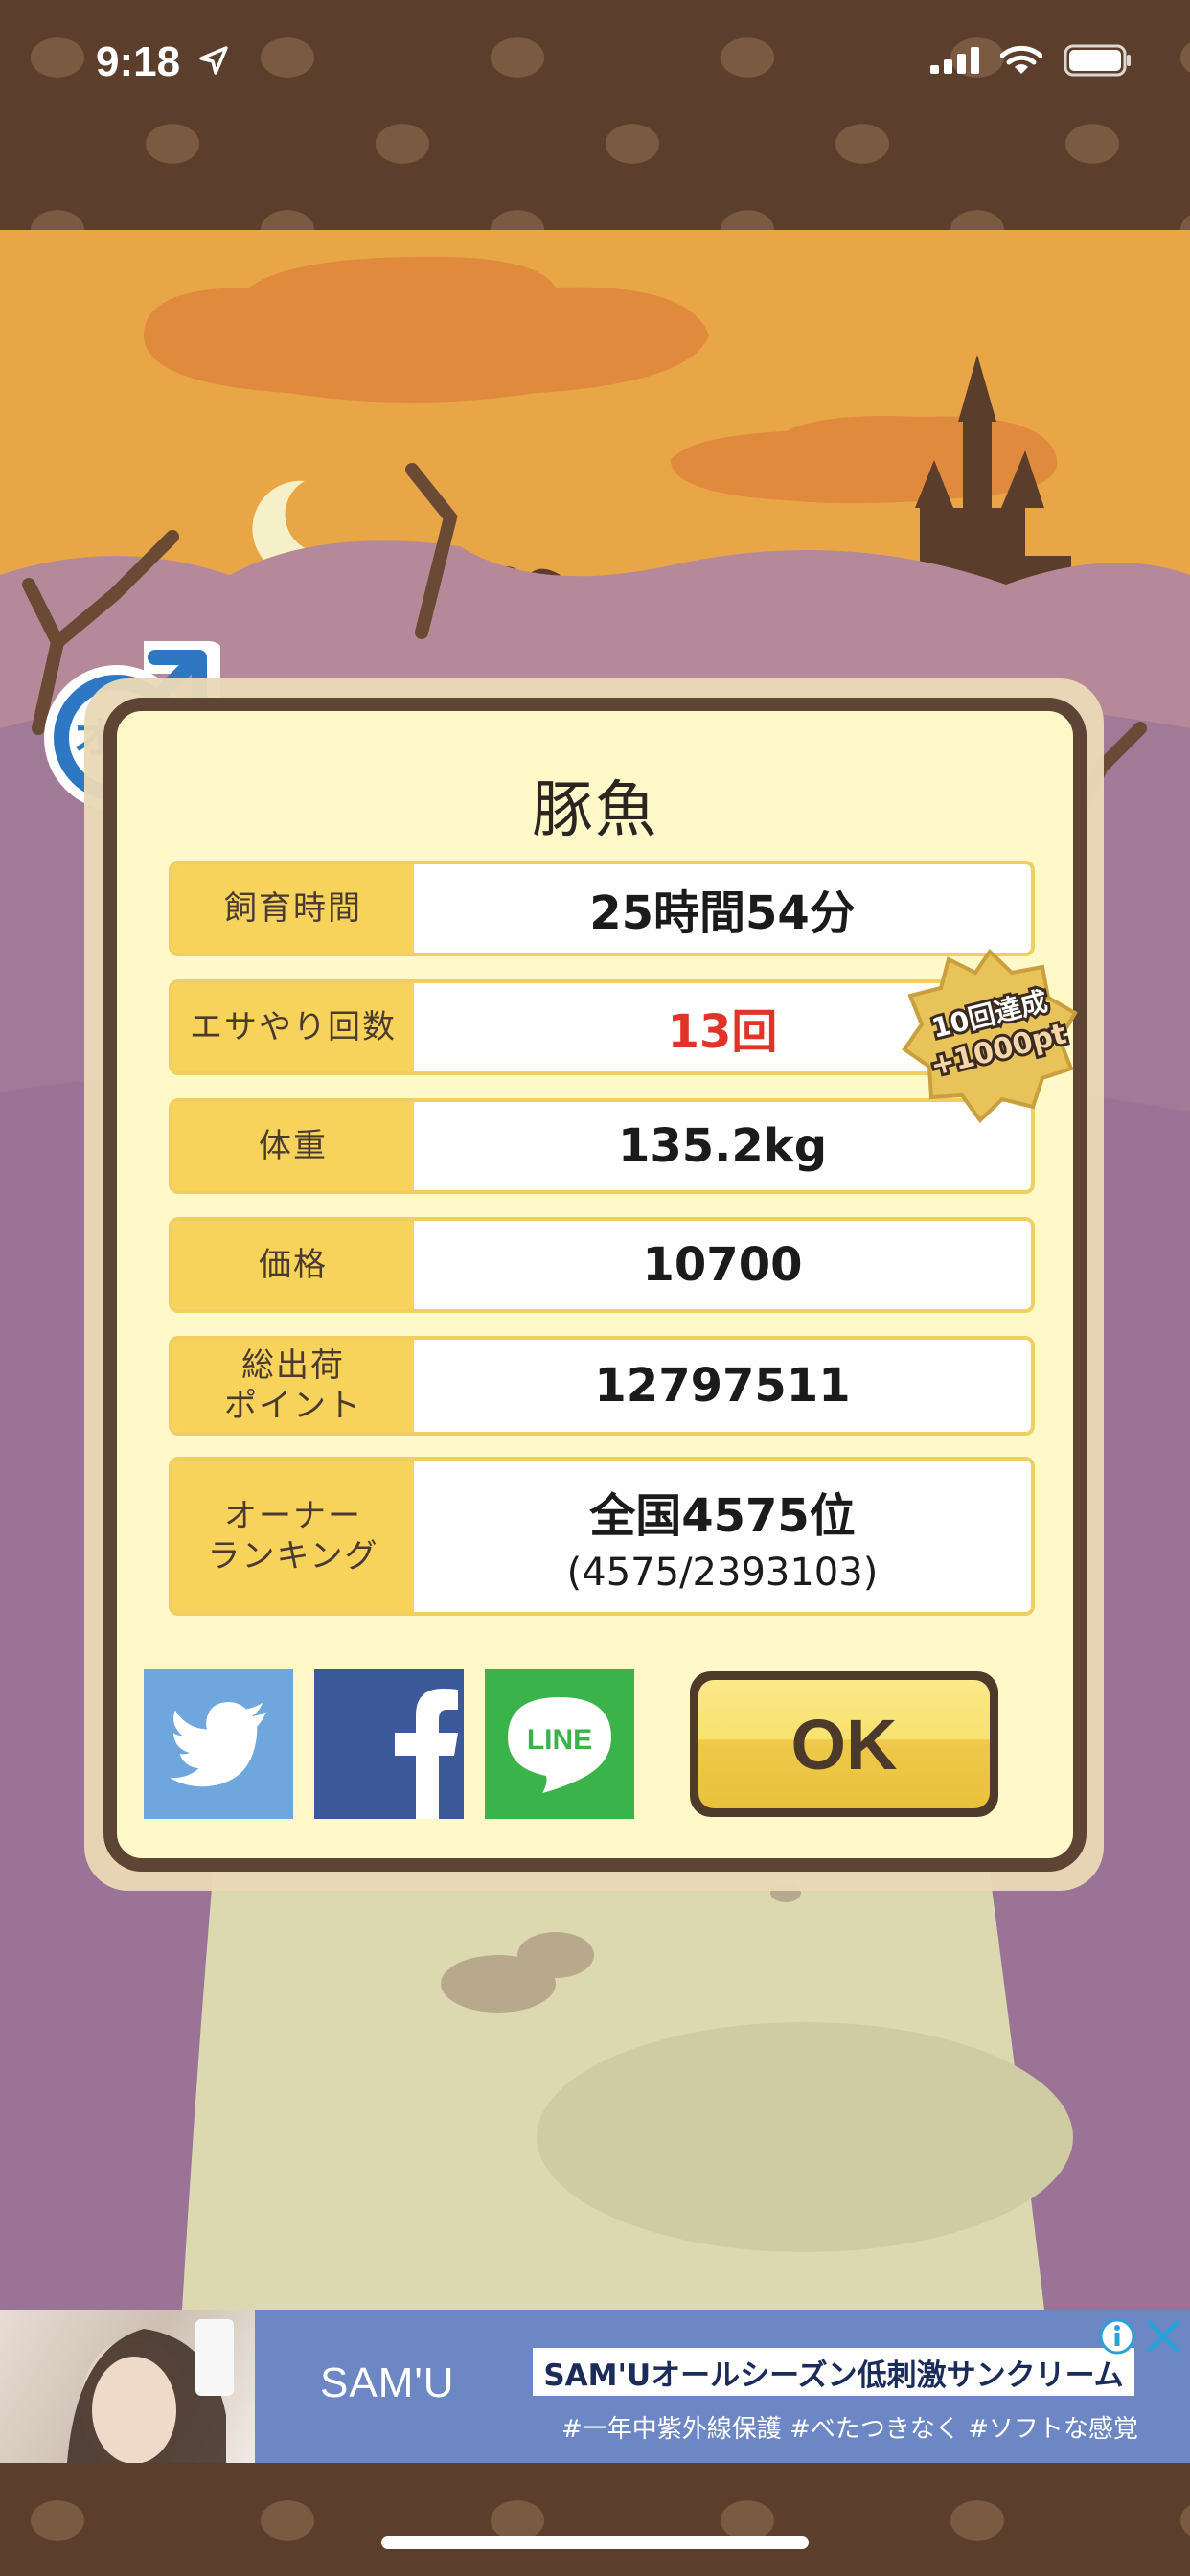 Image resolution: width=1190 pixels, height=2576 pixels. I want to click on stat-value-text: 12797511, so click(723, 1386).